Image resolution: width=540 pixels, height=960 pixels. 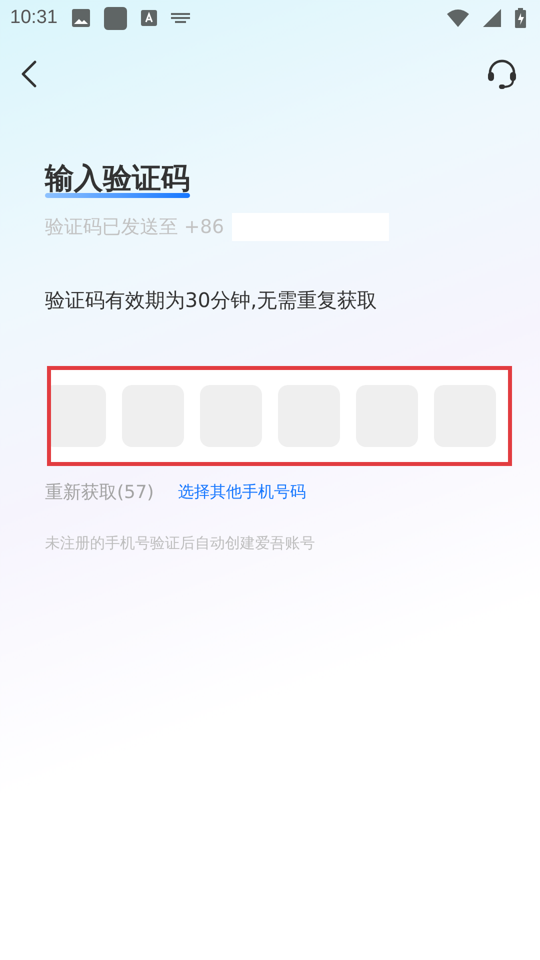 What do you see at coordinates (115, 18) in the screenshot?
I see `square-icon` at bounding box center [115, 18].